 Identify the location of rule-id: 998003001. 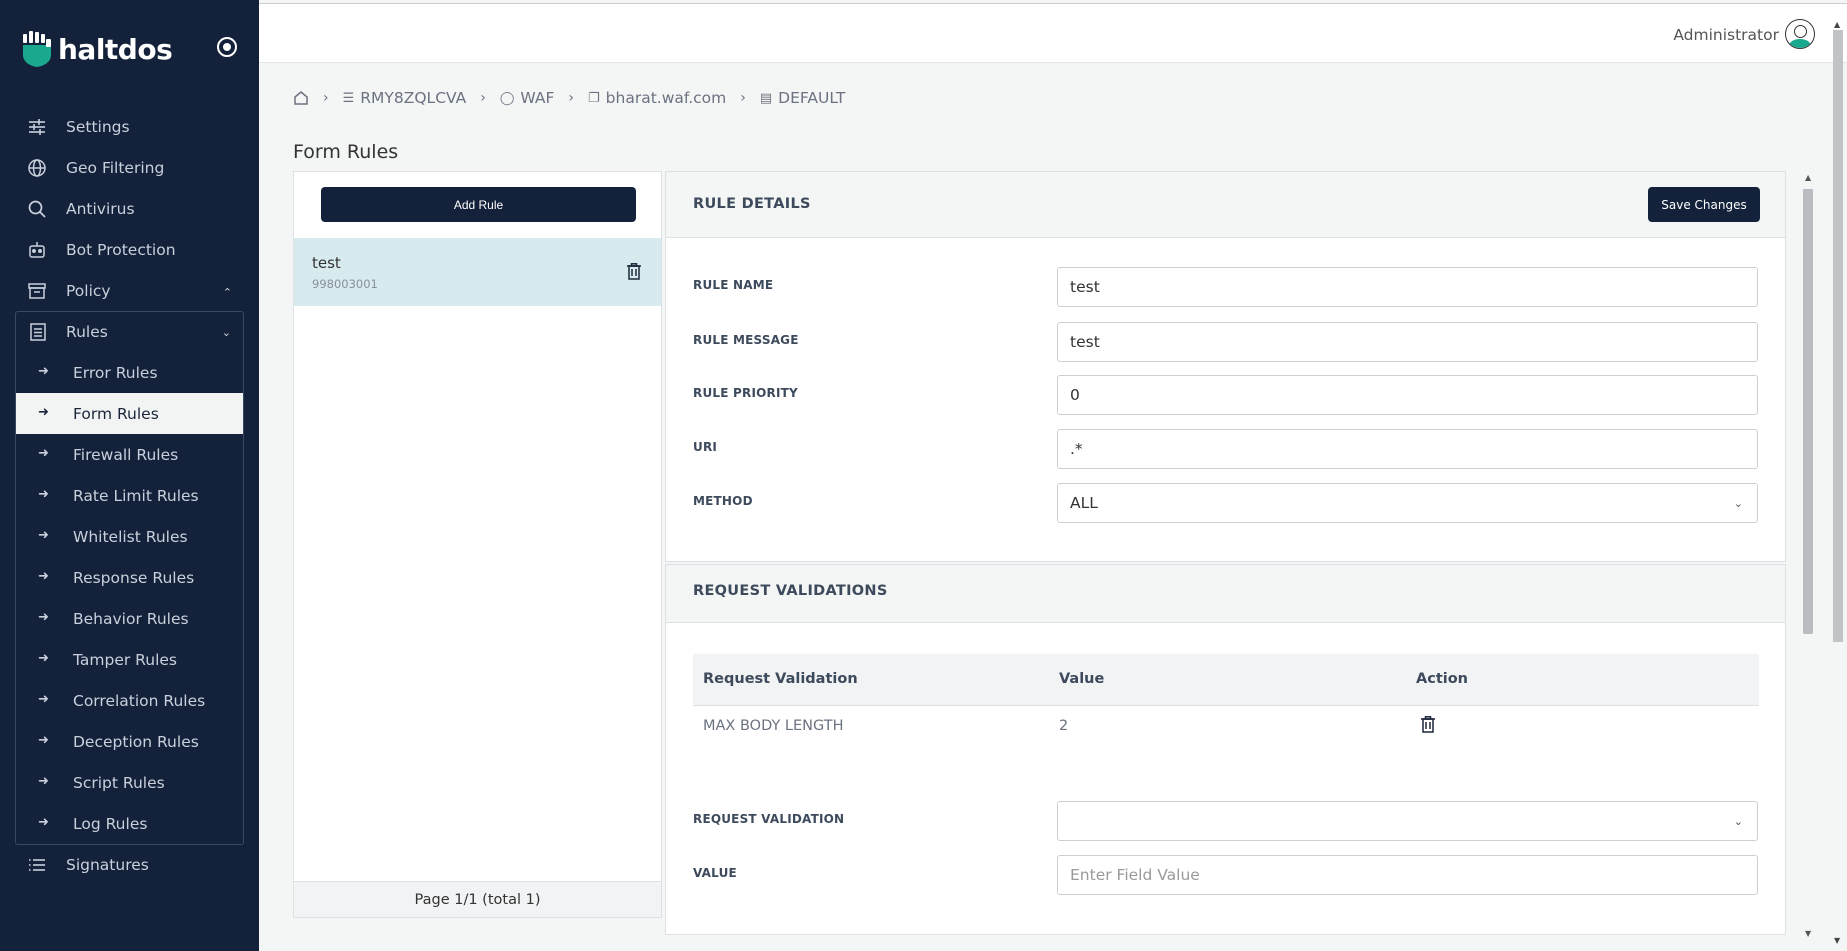
(345, 284).